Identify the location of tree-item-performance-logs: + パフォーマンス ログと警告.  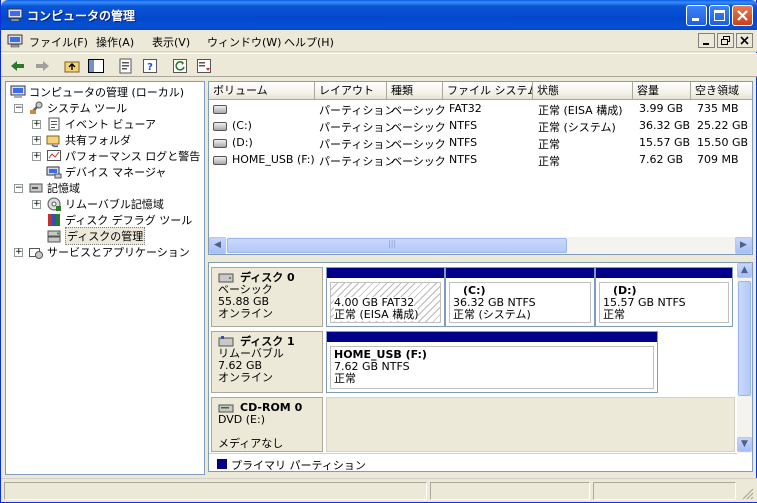
(116, 156).